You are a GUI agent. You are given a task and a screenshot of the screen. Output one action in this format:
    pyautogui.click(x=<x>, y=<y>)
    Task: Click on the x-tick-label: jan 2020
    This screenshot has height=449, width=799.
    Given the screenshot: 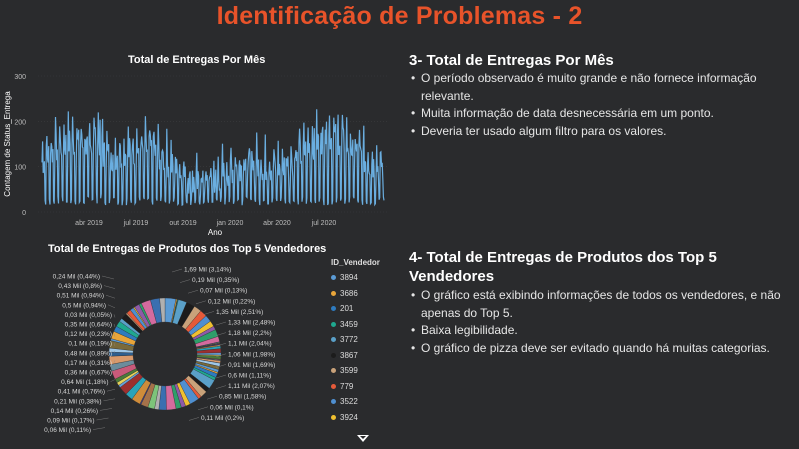 What is the action you would take?
    pyautogui.click(x=230, y=223)
    